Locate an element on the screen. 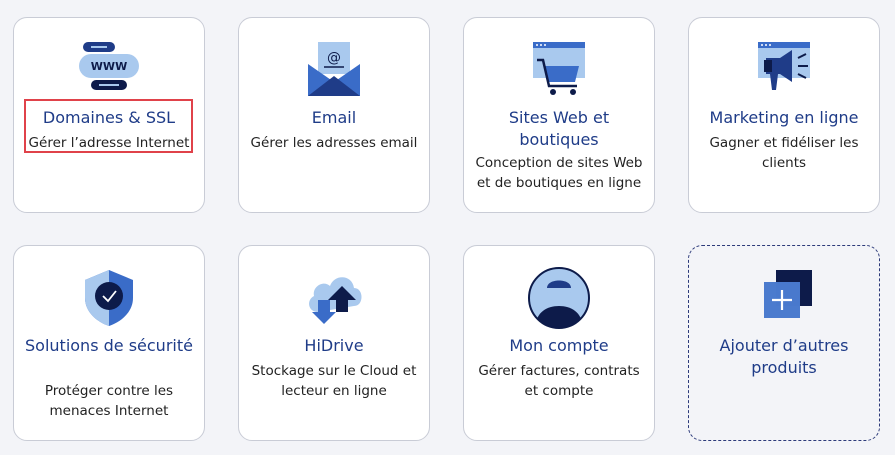 The width and height of the screenshot is (895, 455). card-title: Mon compte is located at coordinates (559, 345).